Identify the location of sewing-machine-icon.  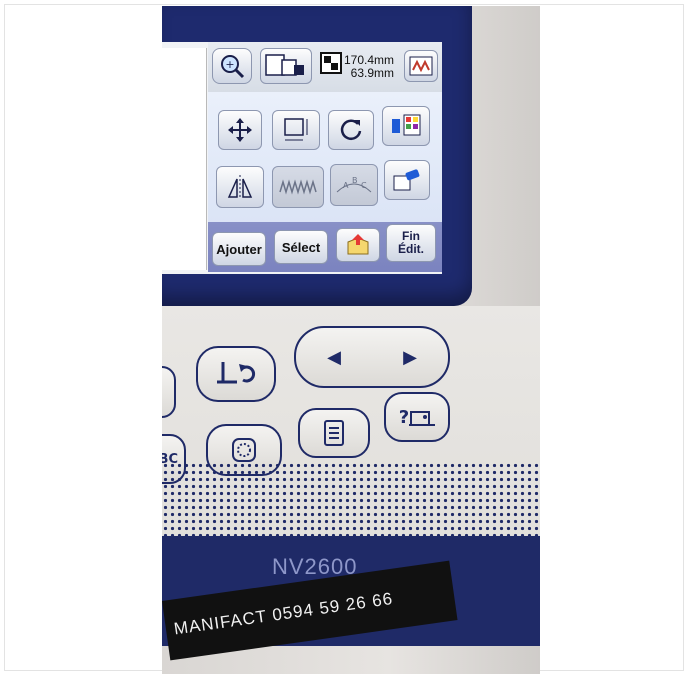
(422, 418).